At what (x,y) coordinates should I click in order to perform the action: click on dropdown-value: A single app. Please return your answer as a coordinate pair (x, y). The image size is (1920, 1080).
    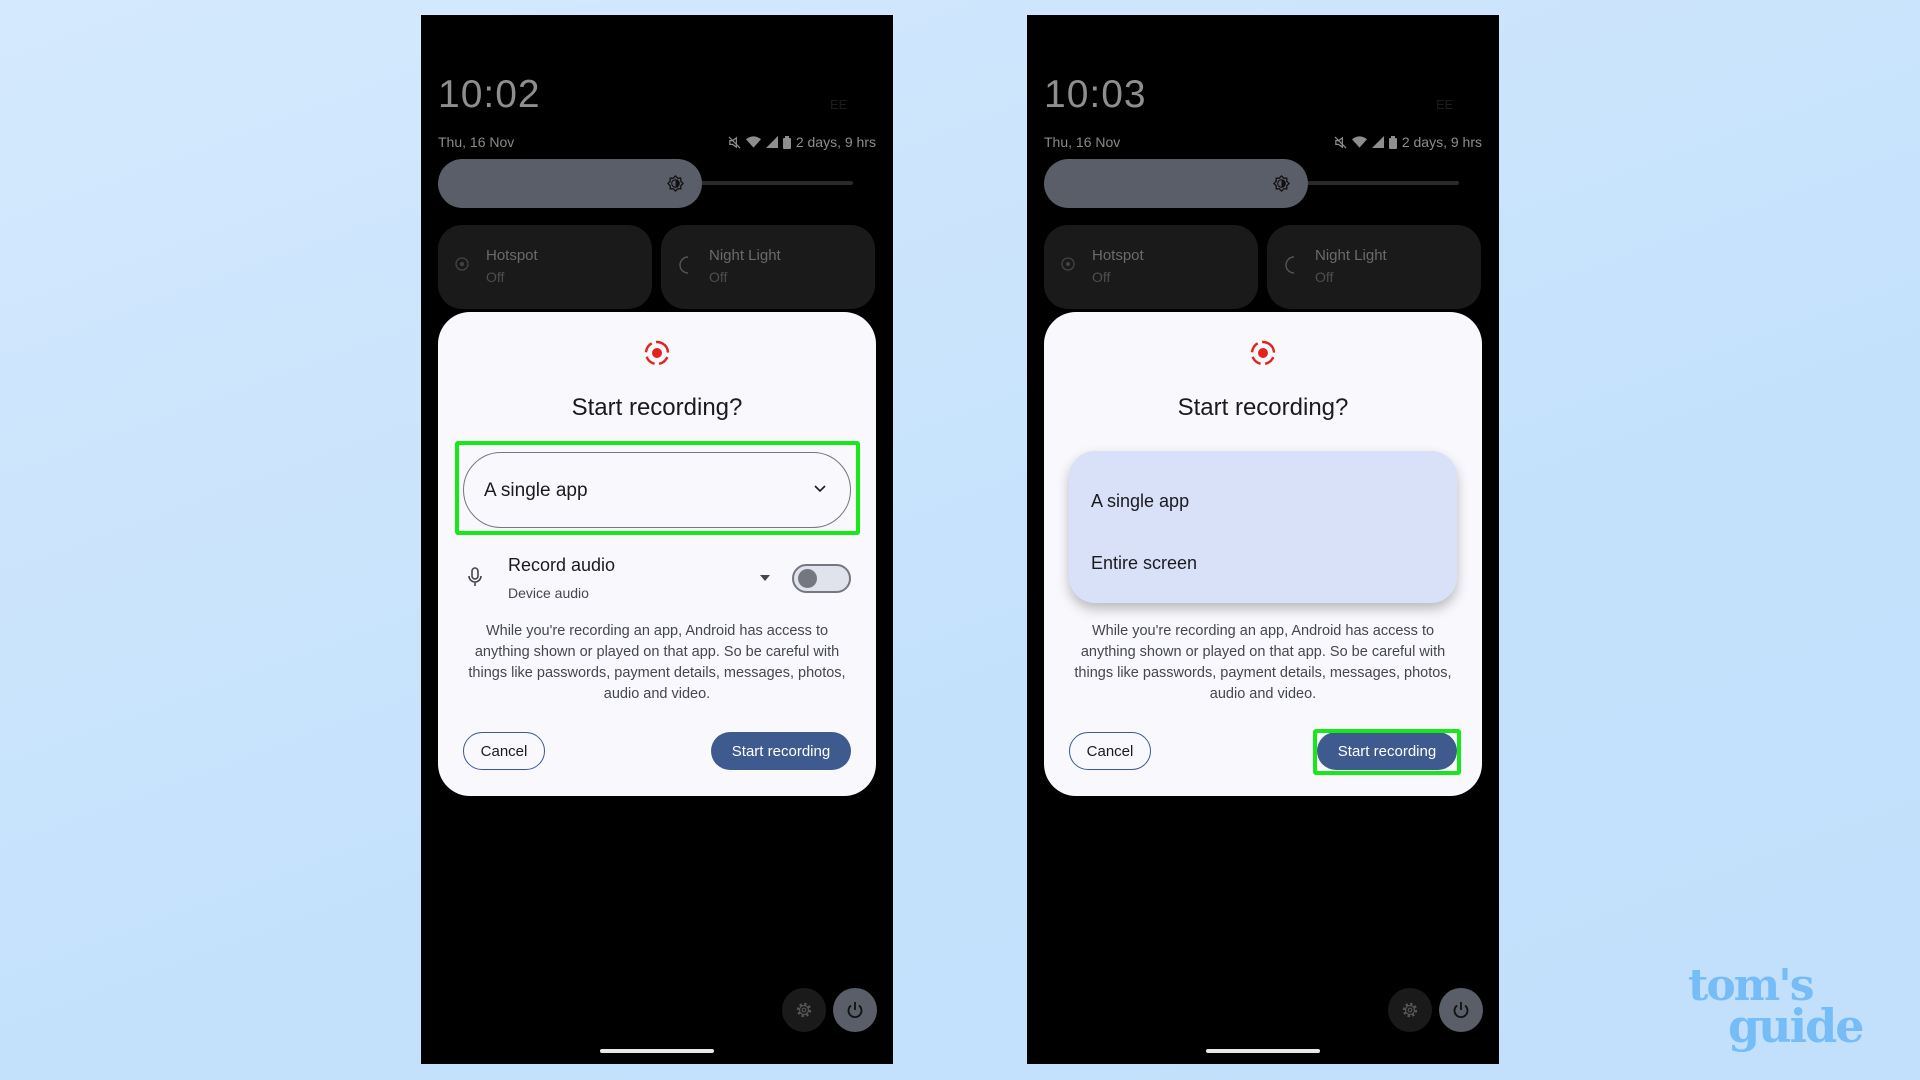
    Looking at the image, I should click on (536, 490).